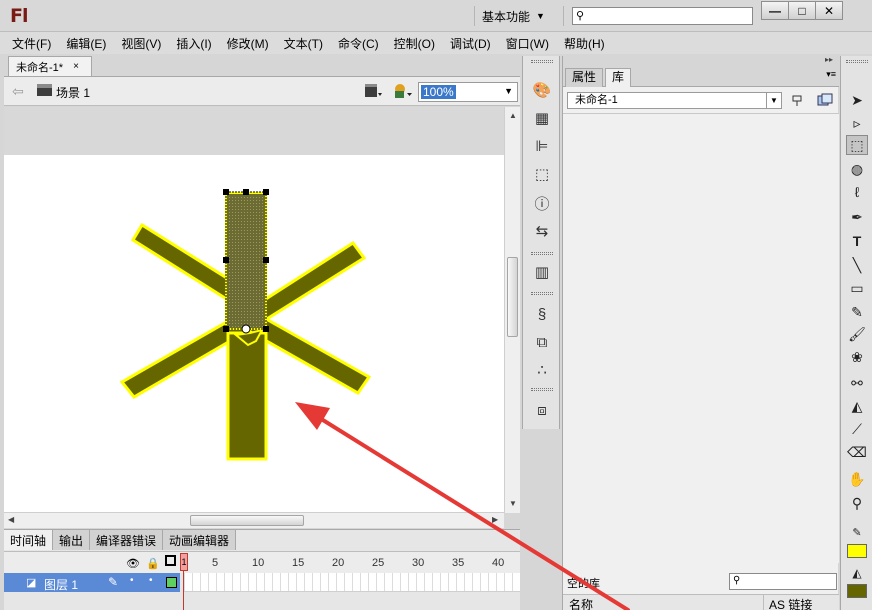 The height and width of the screenshot is (610, 872). Describe the element at coordinates (498, 563) in the screenshot. I see `frame-number: 40` at that location.